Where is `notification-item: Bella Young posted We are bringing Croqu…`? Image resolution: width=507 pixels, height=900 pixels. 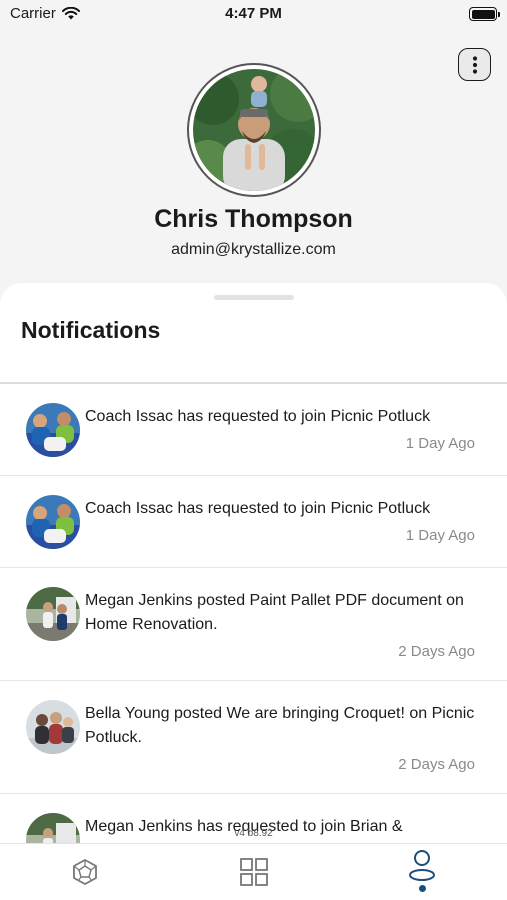
notification-item: Bella Young posted We are bringing Croqu… is located at coordinates (253, 737).